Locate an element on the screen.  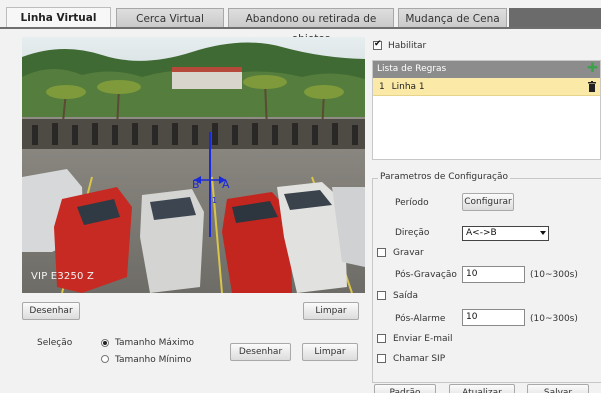
add-rule-icon: ✚ is located at coordinates (592, 69).